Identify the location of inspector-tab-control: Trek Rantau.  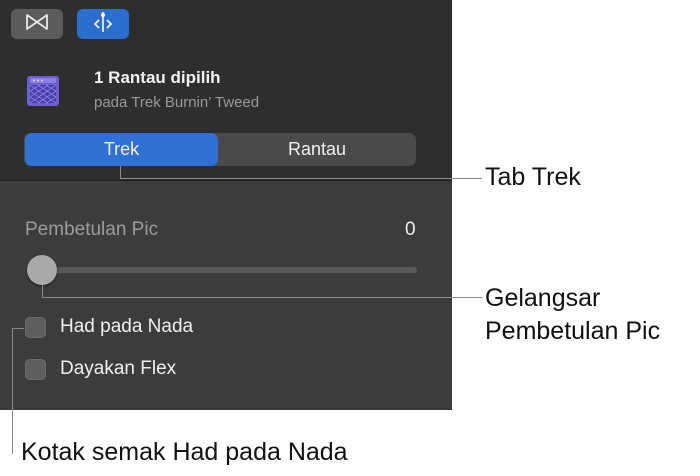
(220, 149).